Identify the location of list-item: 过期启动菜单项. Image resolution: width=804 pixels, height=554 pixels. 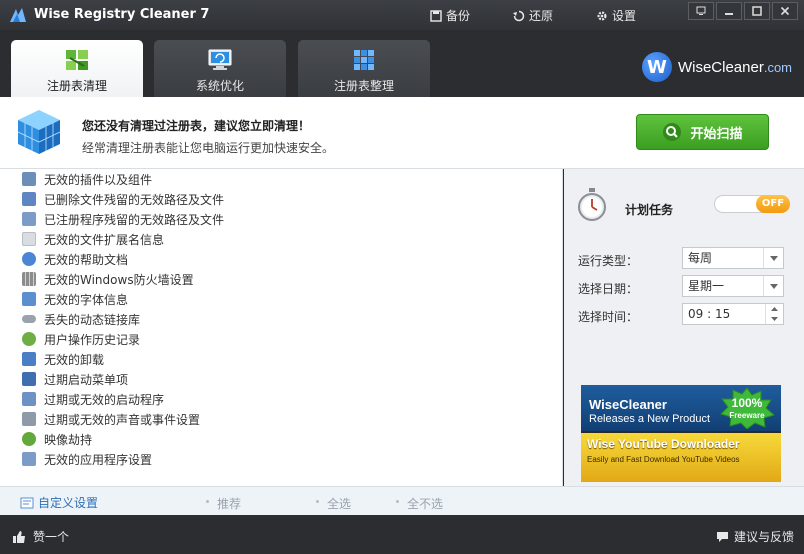
(75, 379).